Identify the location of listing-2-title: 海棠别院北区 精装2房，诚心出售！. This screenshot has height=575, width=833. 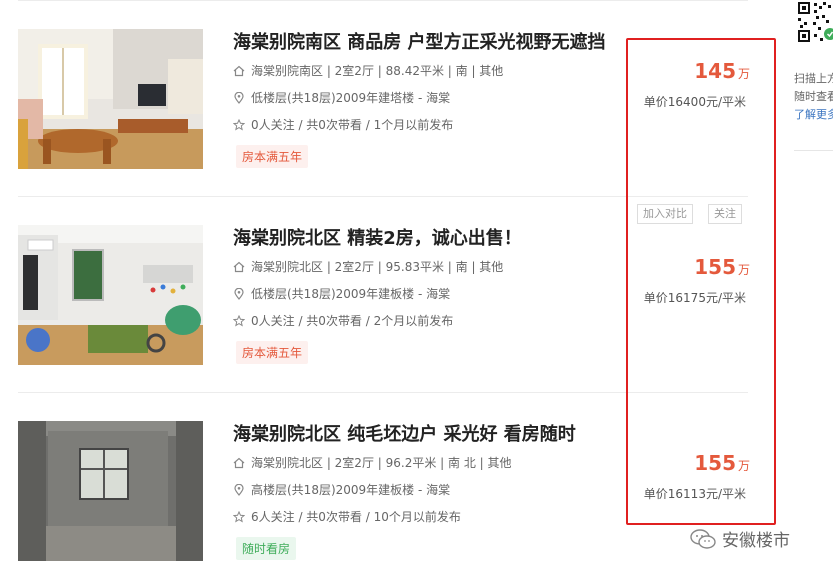
(377, 237).